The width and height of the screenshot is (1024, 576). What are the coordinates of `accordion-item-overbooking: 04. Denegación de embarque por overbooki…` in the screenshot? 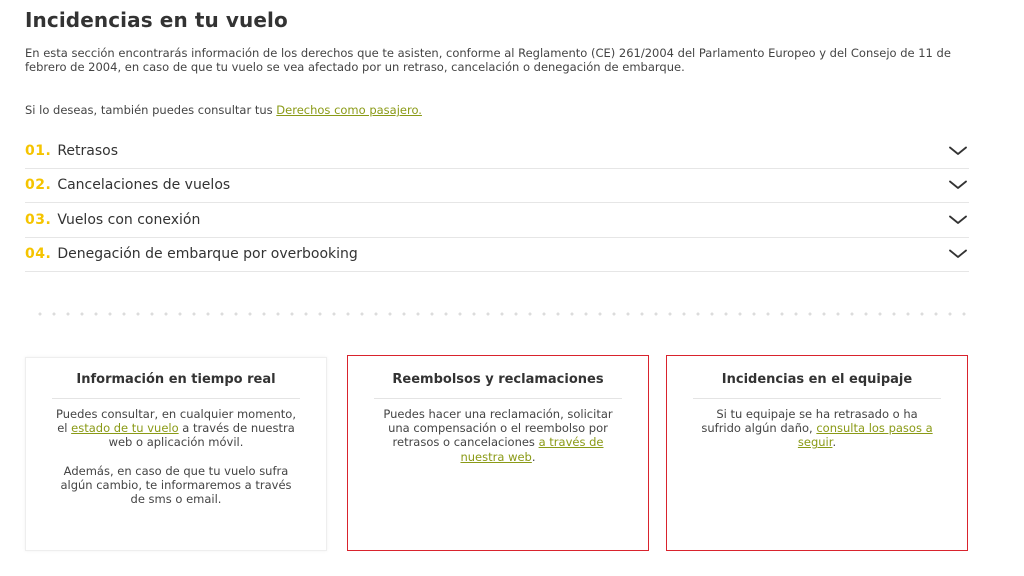 It's located at (497, 255).